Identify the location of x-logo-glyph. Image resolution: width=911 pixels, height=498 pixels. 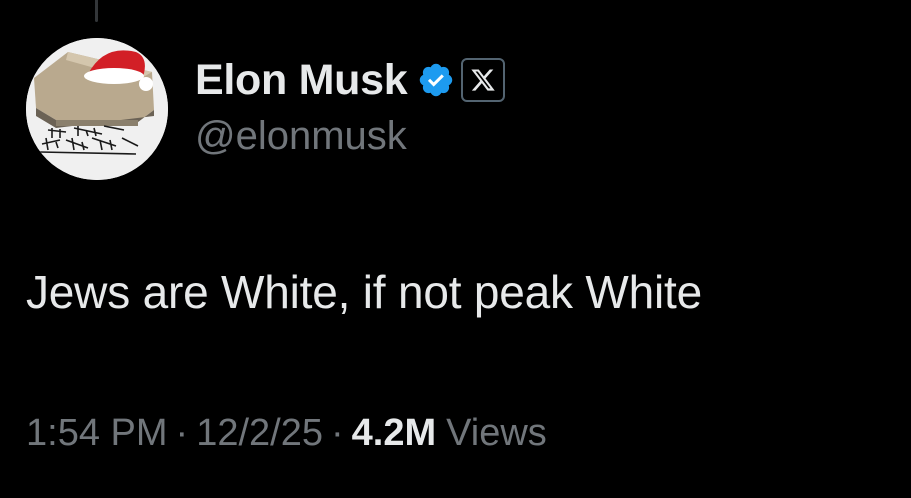
(483, 80).